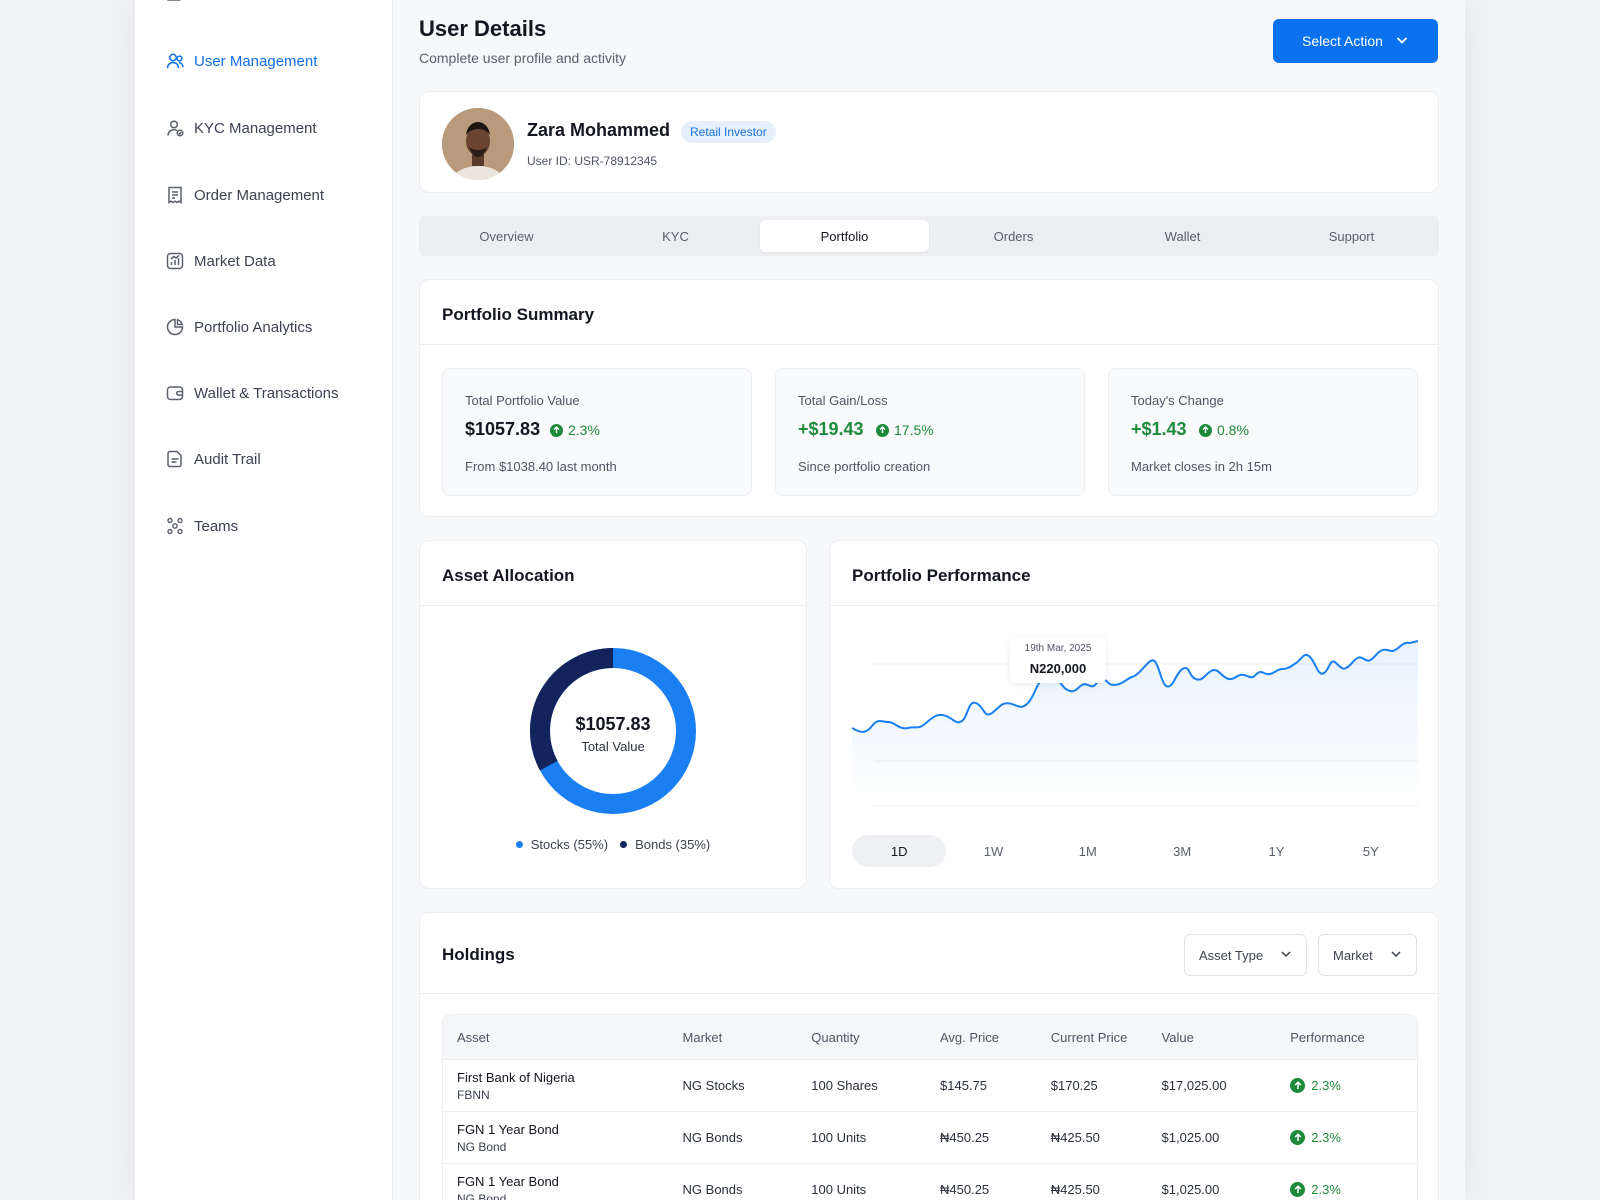  I want to click on sidebar-item-label: User Management, so click(256, 61).